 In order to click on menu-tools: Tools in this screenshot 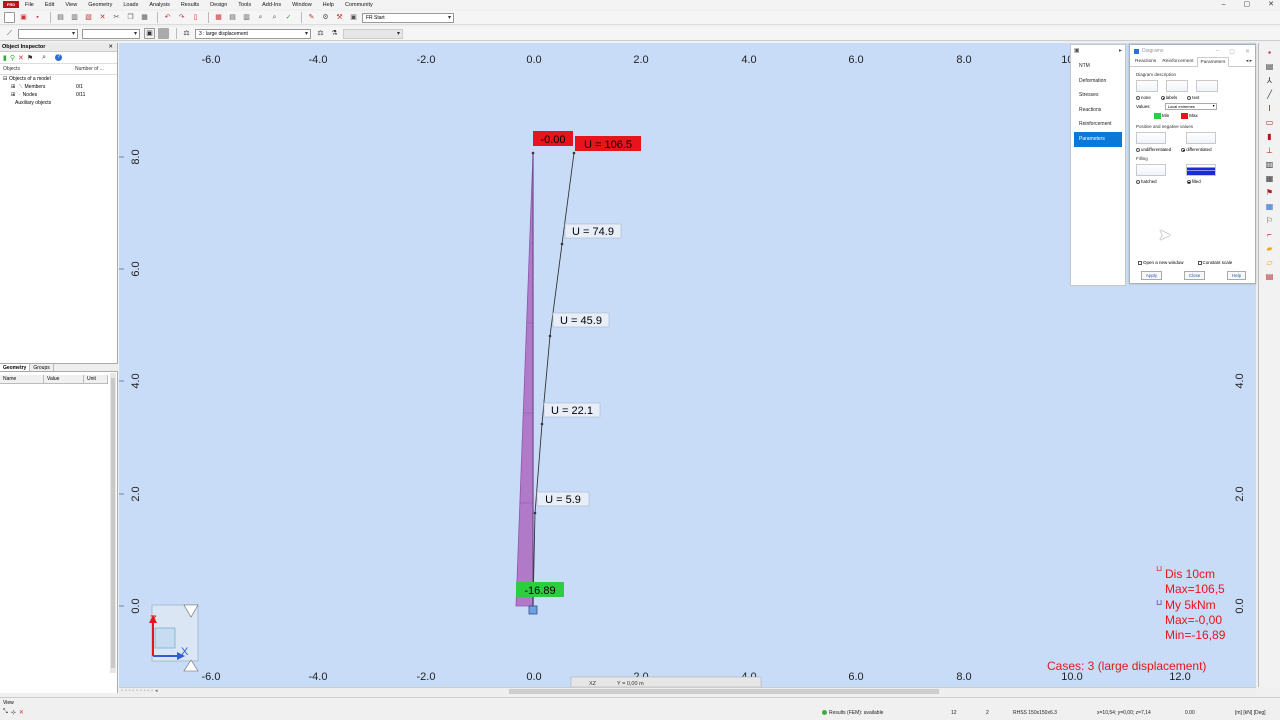, I will do `click(244, 5)`.